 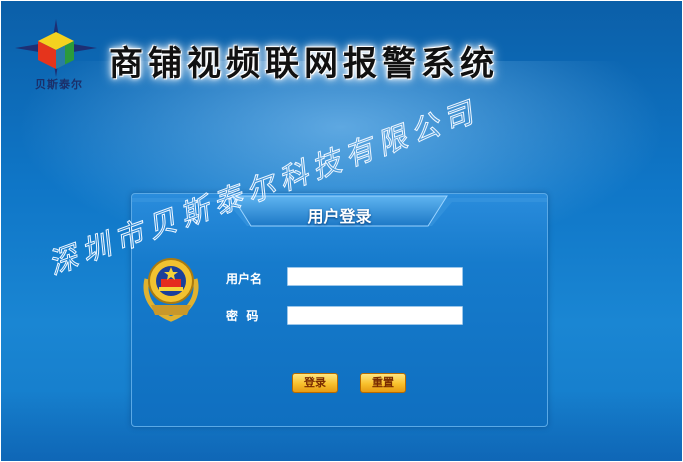 I want to click on username-input, so click(x=375, y=276).